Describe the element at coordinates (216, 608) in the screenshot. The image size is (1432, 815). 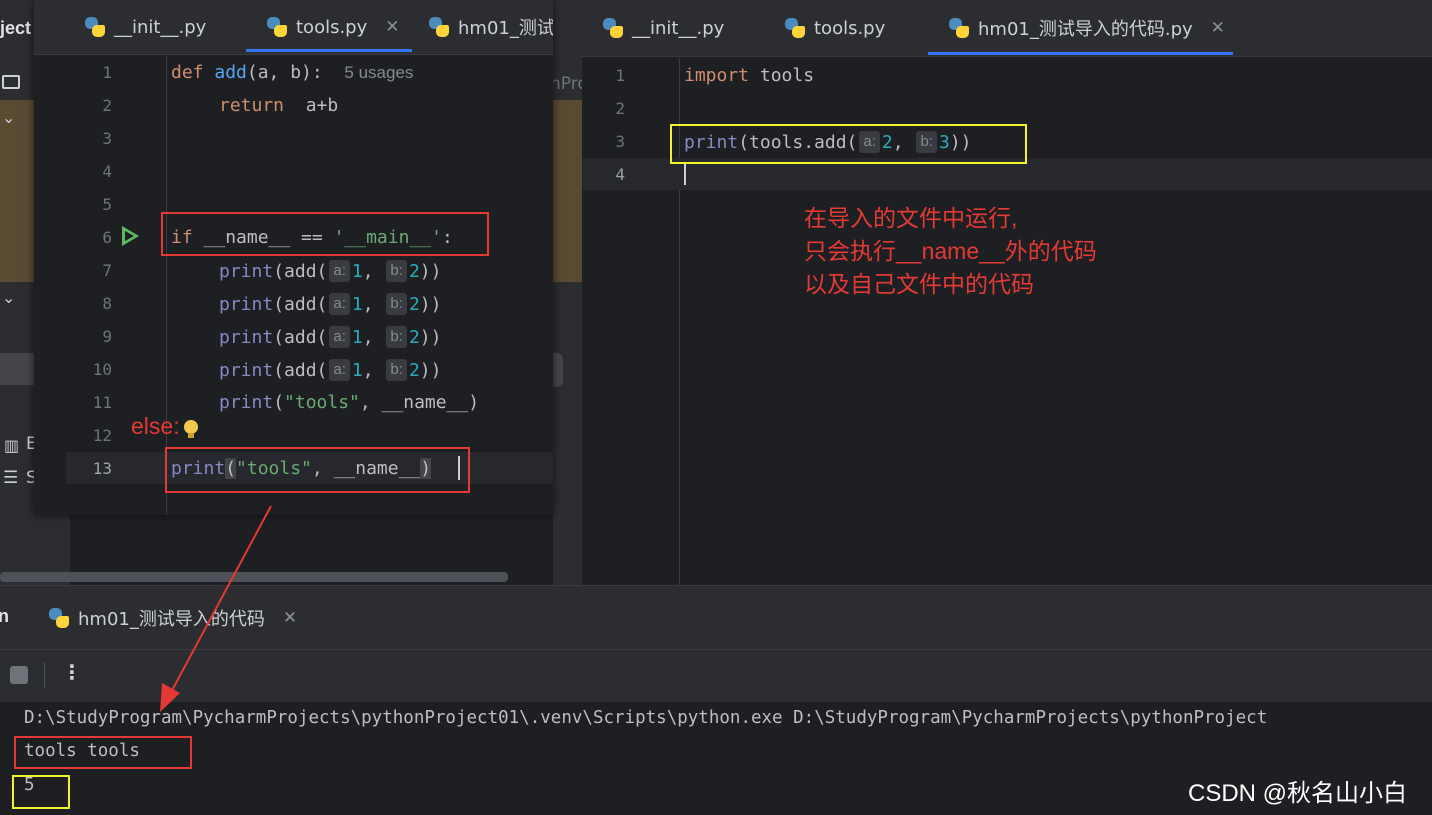
I see `annotation-arrow` at that location.